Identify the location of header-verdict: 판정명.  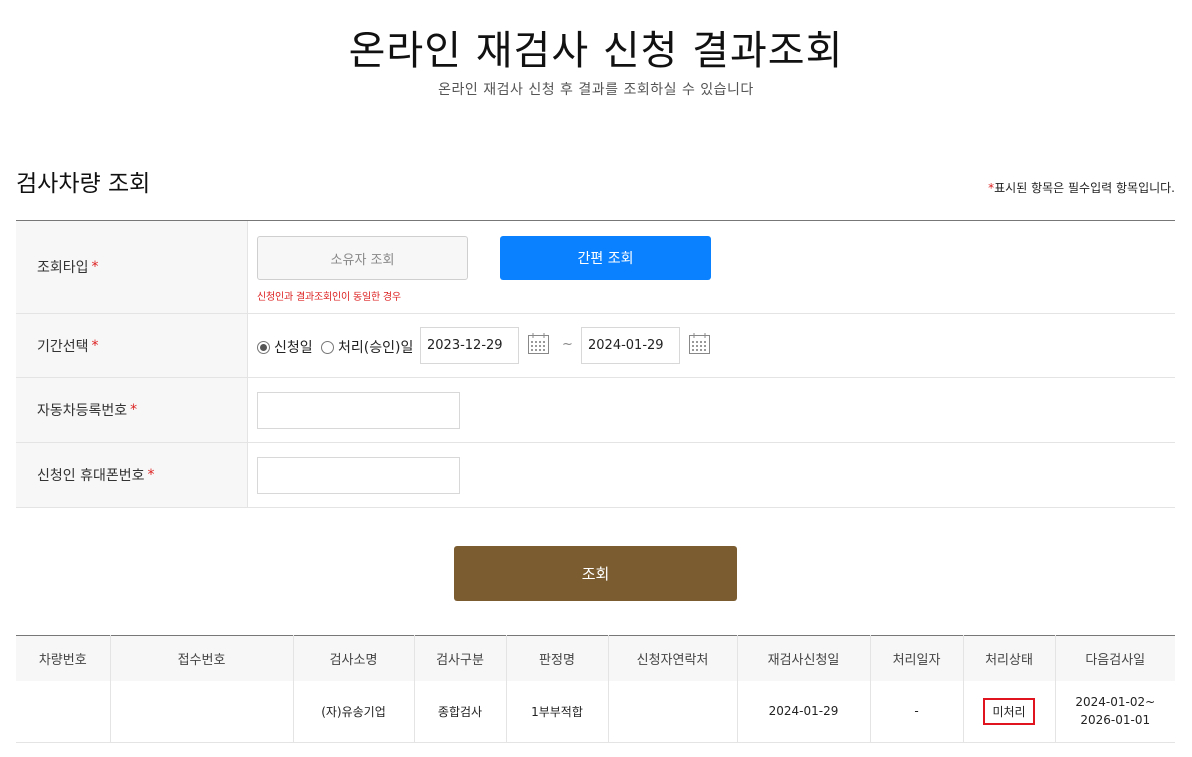
(557, 658).